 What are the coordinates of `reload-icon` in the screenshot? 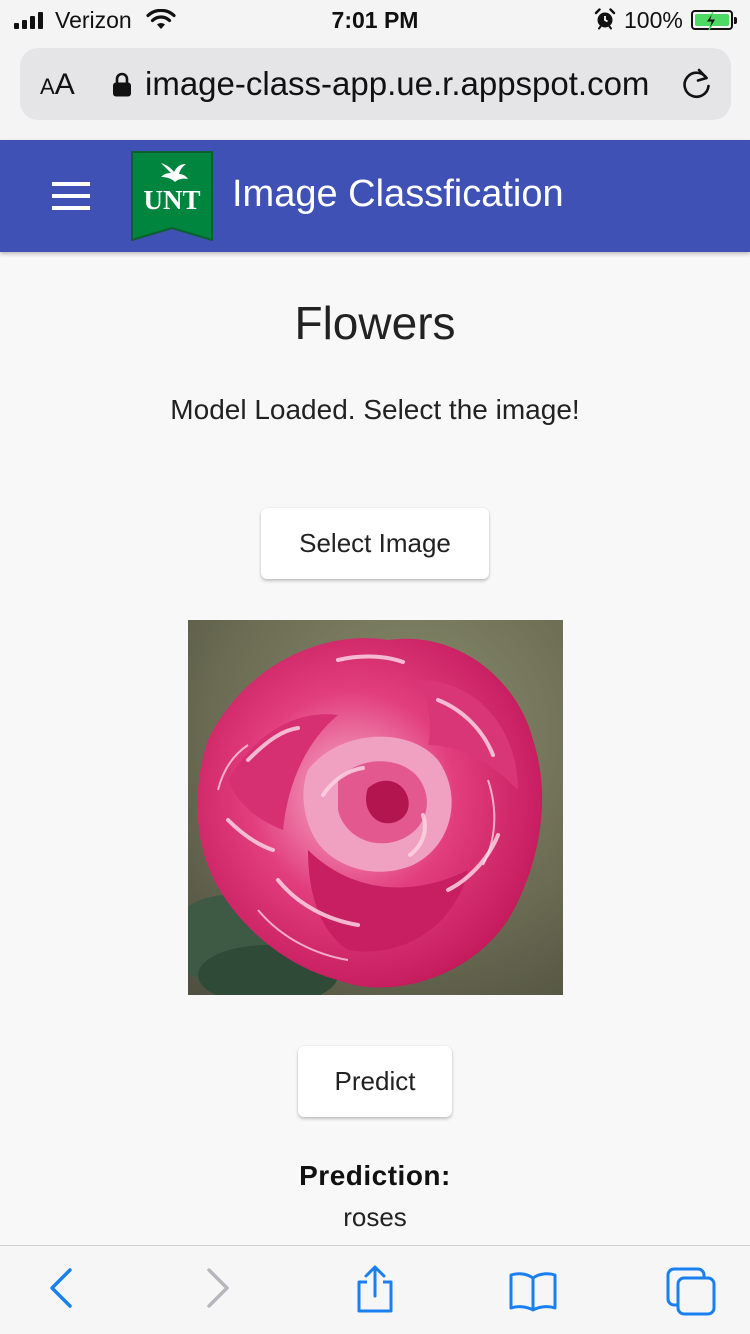 It's located at (697, 84).